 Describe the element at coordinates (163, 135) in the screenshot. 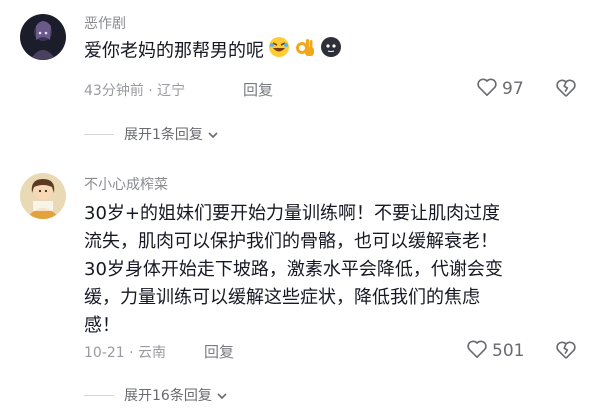

I see `expand-replies-label: 展开1条回复` at that location.